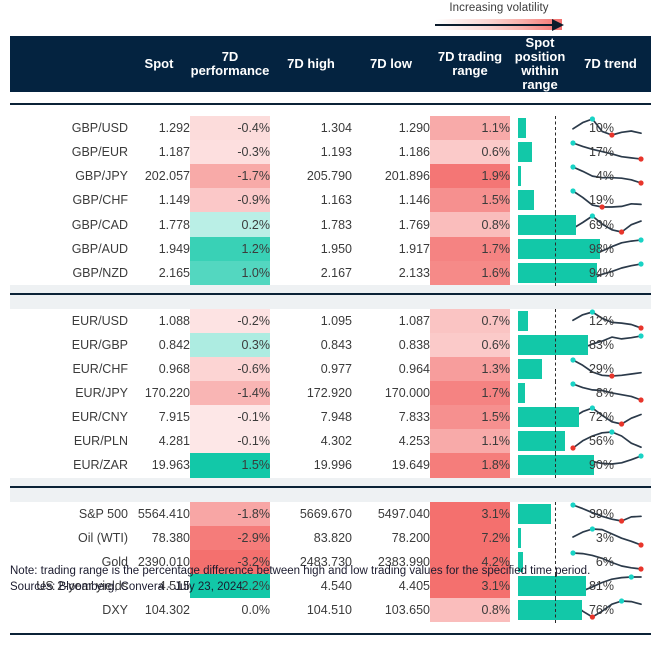  I want to click on cell-spot: 0.968, so click(174, 369).